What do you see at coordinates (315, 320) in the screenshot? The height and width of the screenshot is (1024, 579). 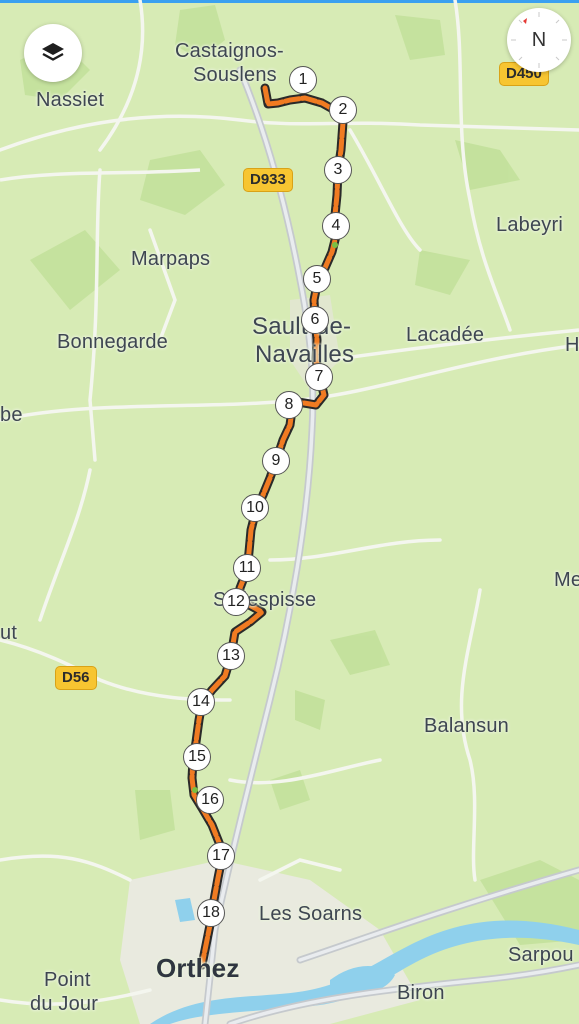 I see `route-marker: 6` at bounding box center [315, 320].